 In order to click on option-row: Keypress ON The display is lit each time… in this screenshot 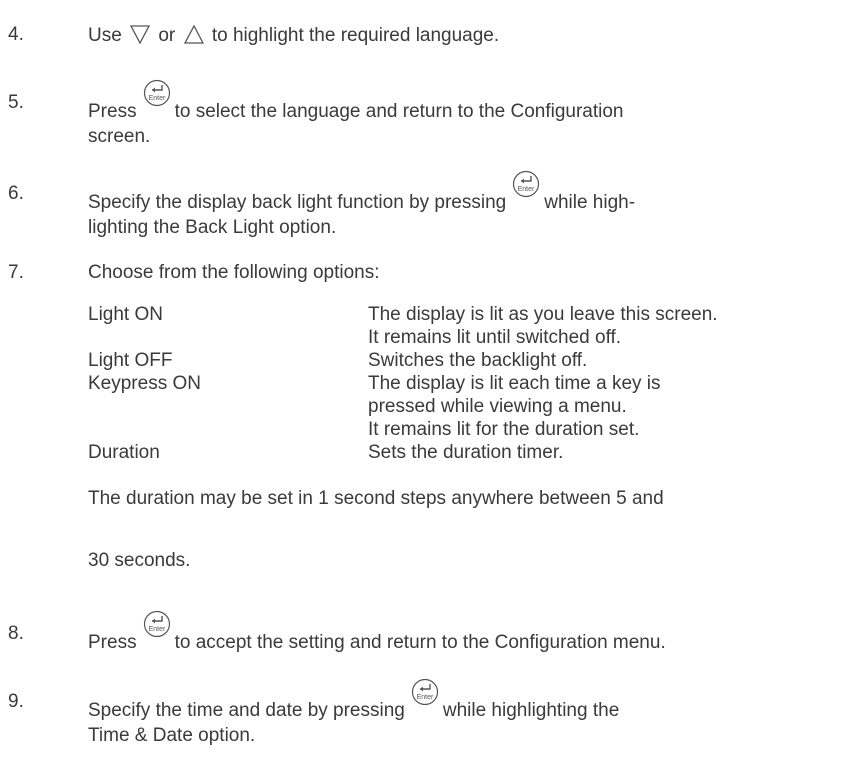, I will do `click(458, 383)`.